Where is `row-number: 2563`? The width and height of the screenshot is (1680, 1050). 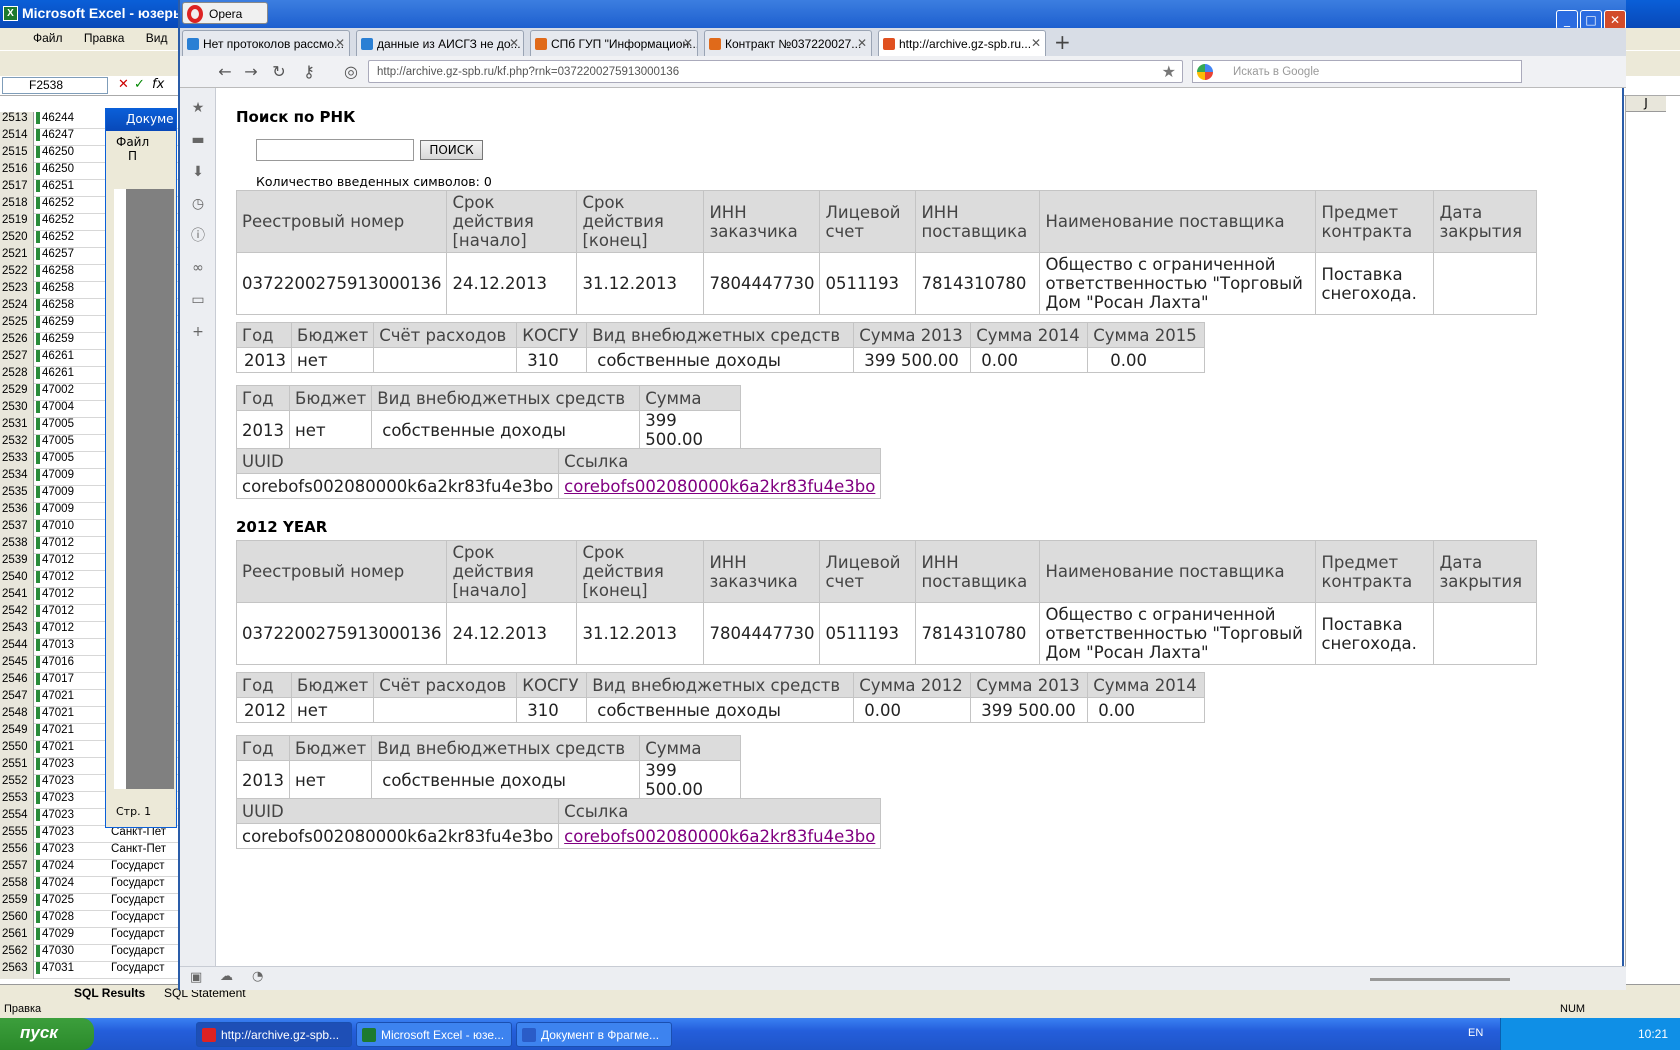 row-number: 2563 is located at coordinates (17, 970).